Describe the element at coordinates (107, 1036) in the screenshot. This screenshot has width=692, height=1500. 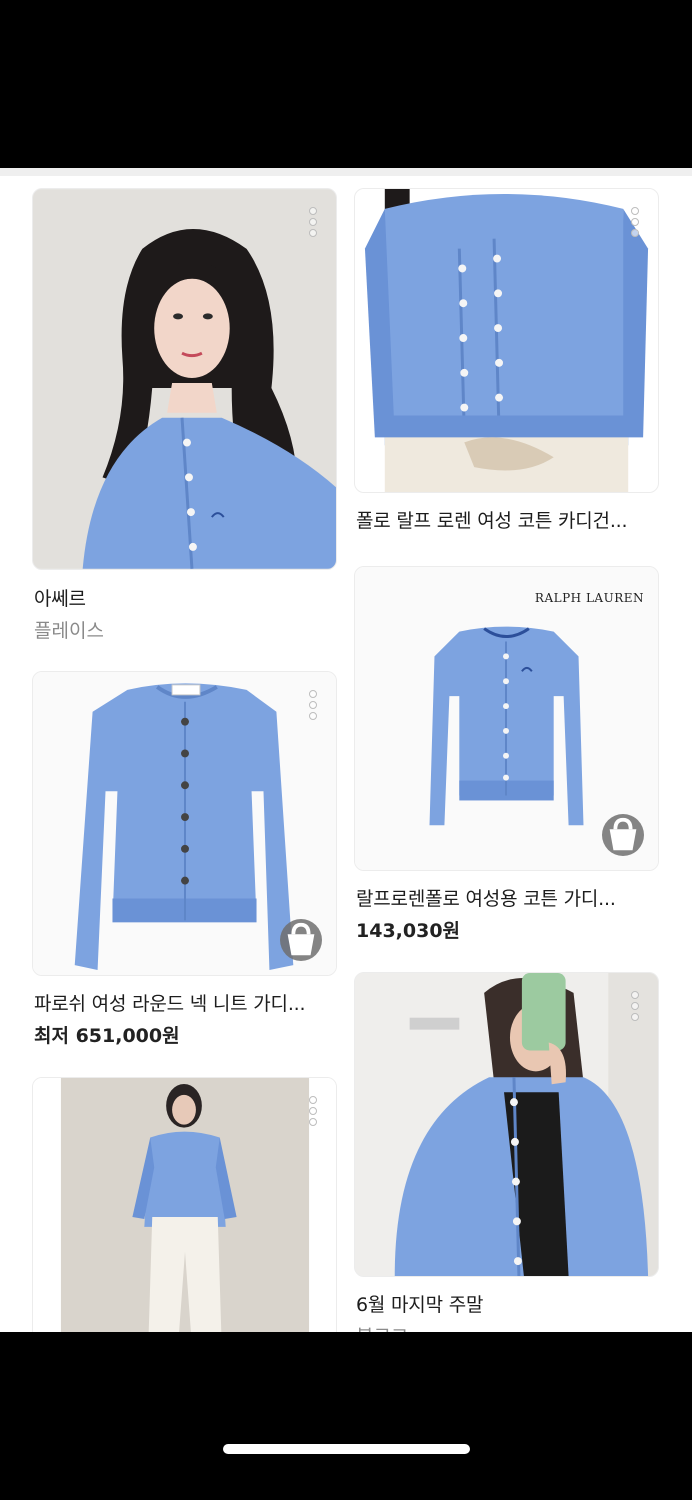
I see `result-price: 최저 651,000원` at that location.